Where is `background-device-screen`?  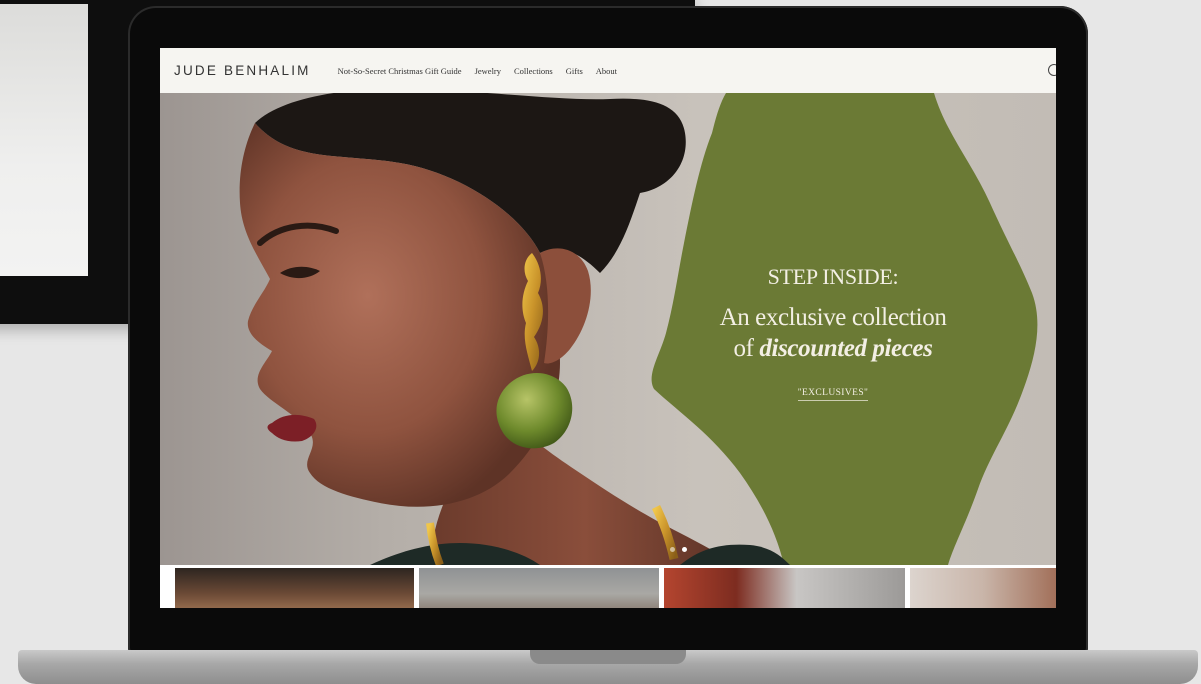
background-device-screen is located at coordinates (44, 140).